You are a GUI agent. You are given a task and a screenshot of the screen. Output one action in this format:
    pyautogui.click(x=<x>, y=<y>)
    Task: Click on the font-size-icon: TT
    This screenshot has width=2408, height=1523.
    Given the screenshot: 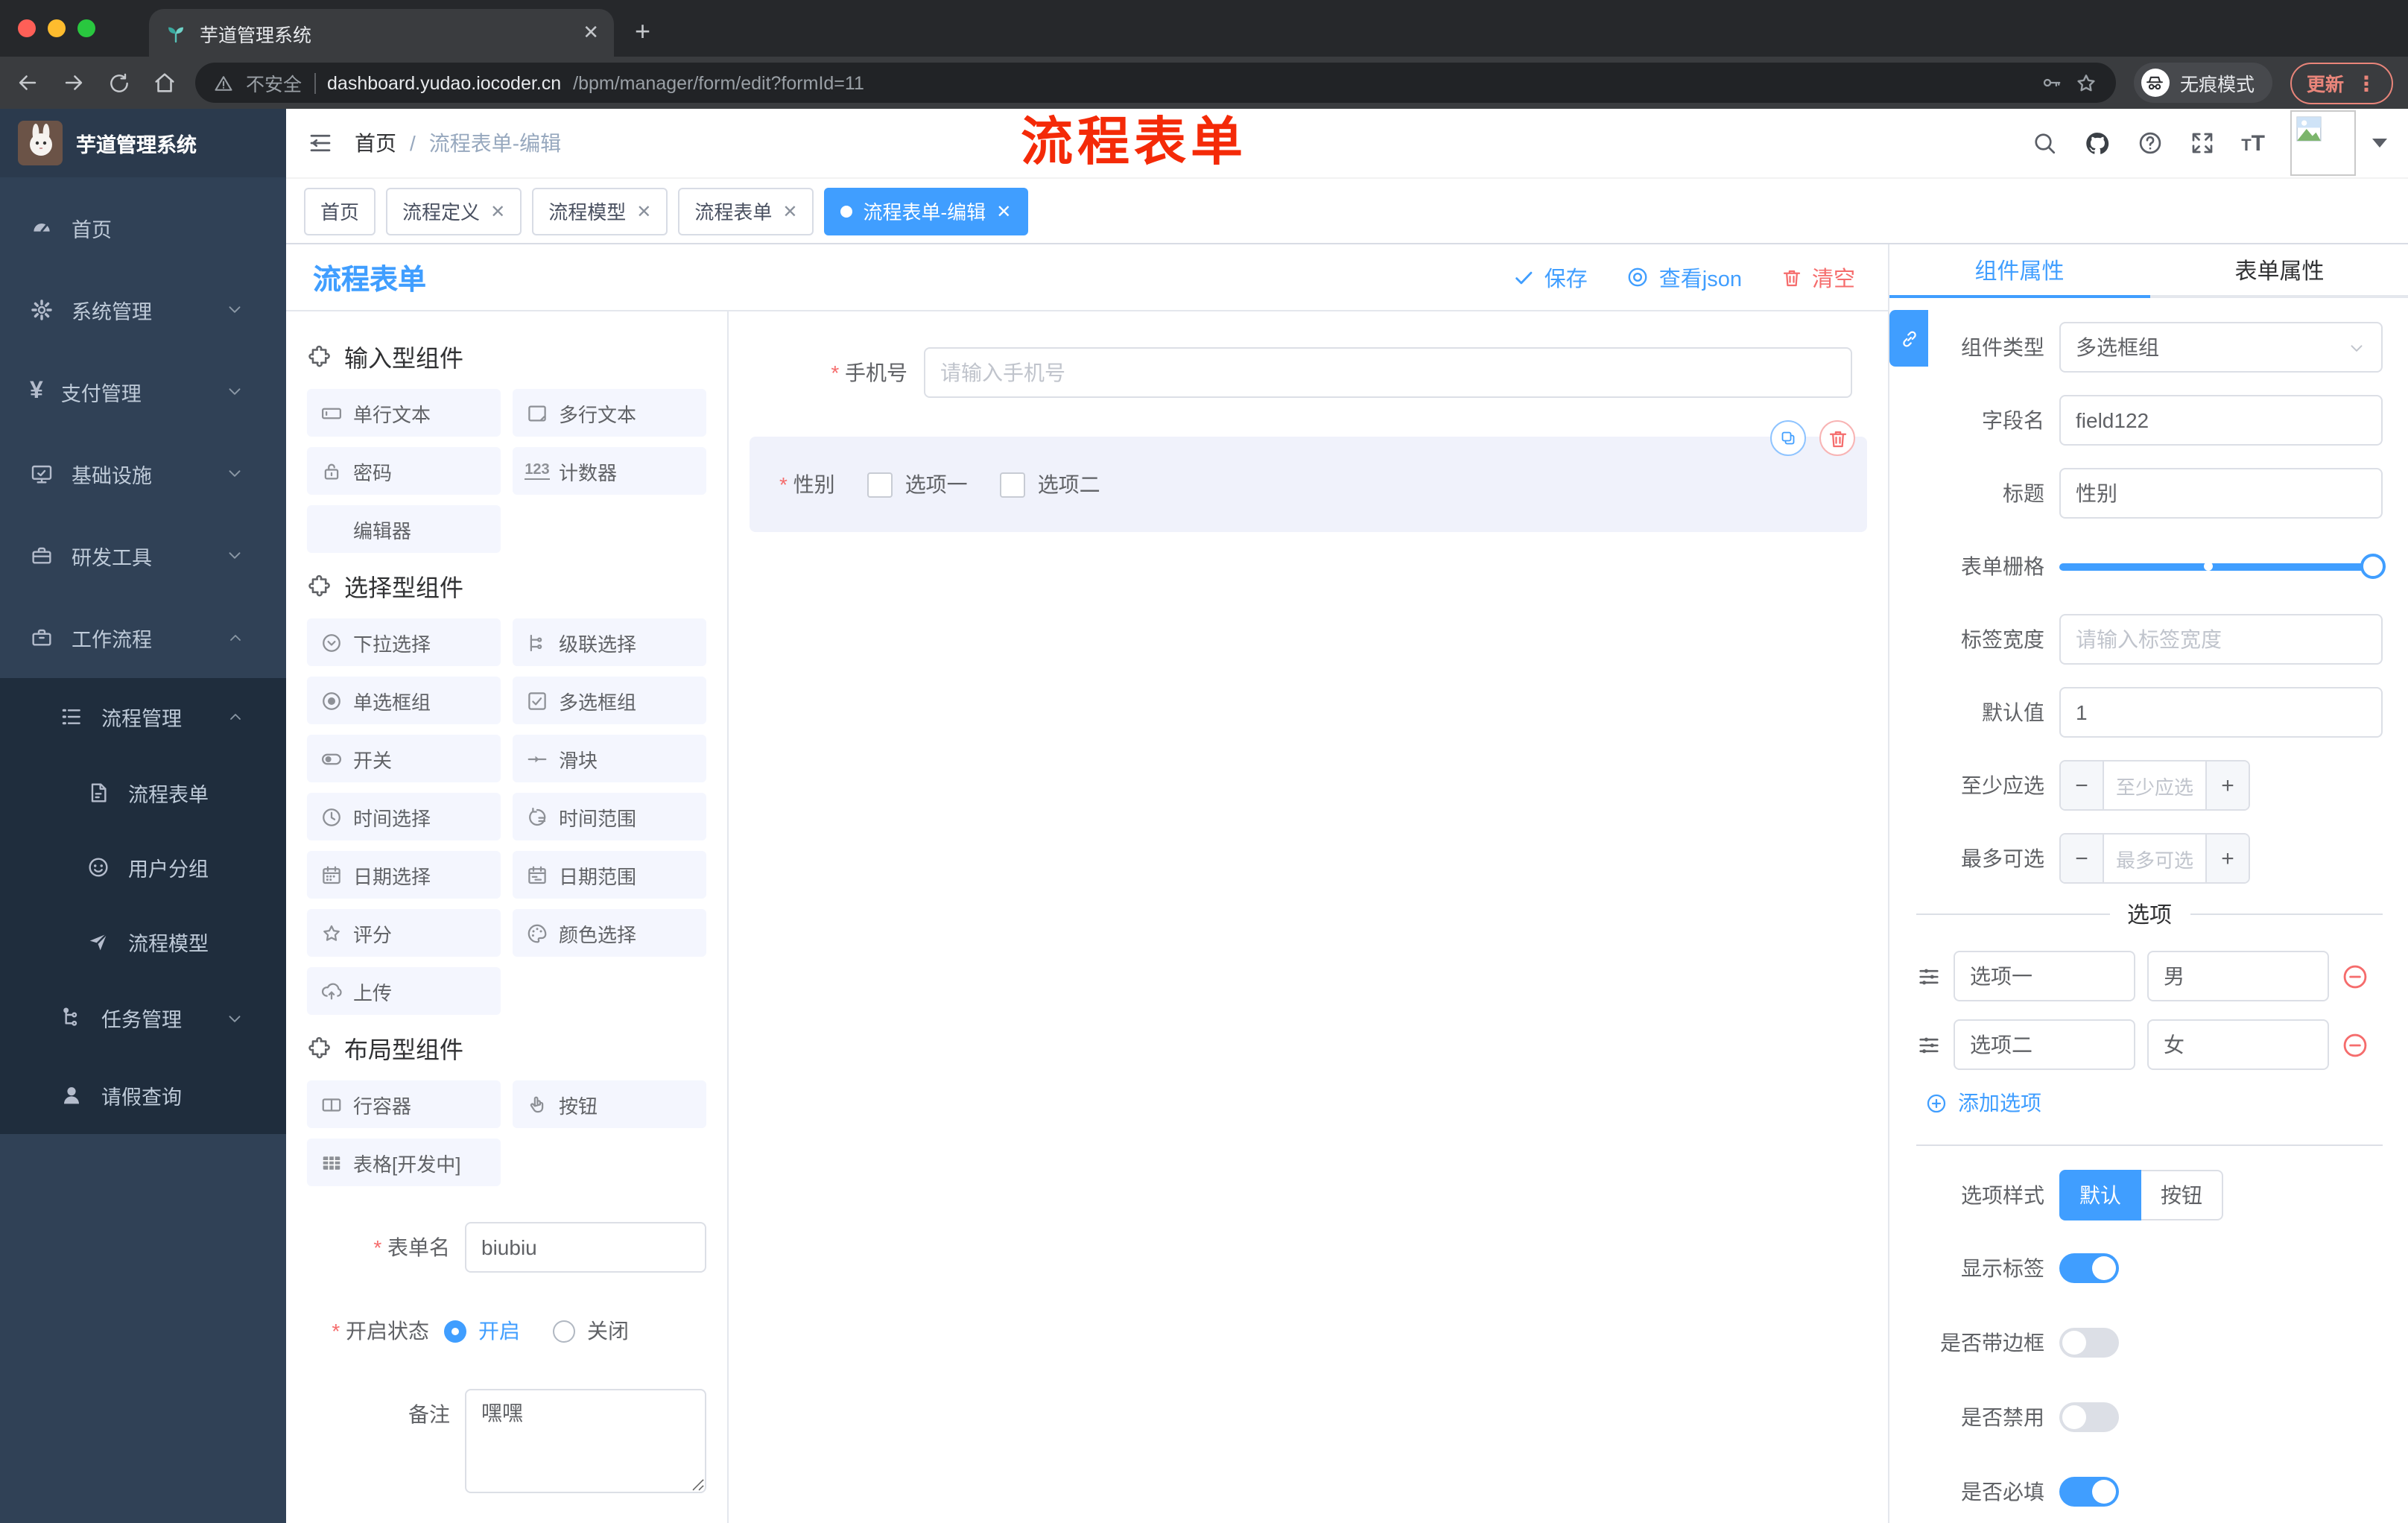 What is the action you would take?
    pyautogui.click(x=2253, y=143)
    